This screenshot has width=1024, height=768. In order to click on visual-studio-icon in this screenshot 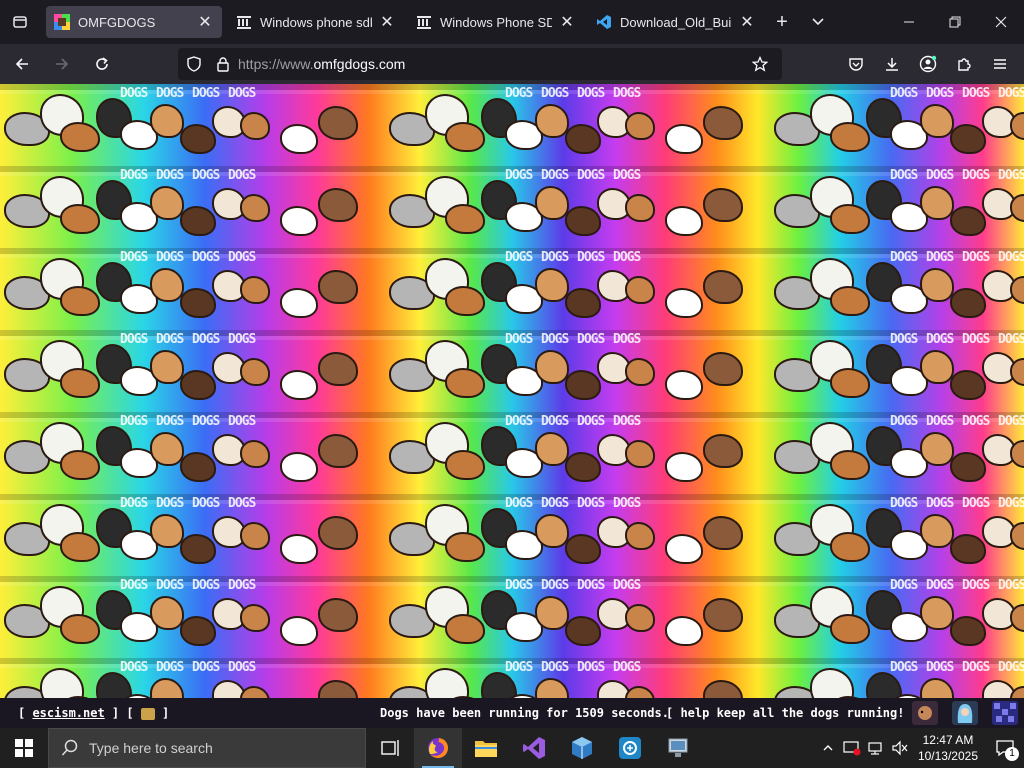, I will do `click(534, 748)`.